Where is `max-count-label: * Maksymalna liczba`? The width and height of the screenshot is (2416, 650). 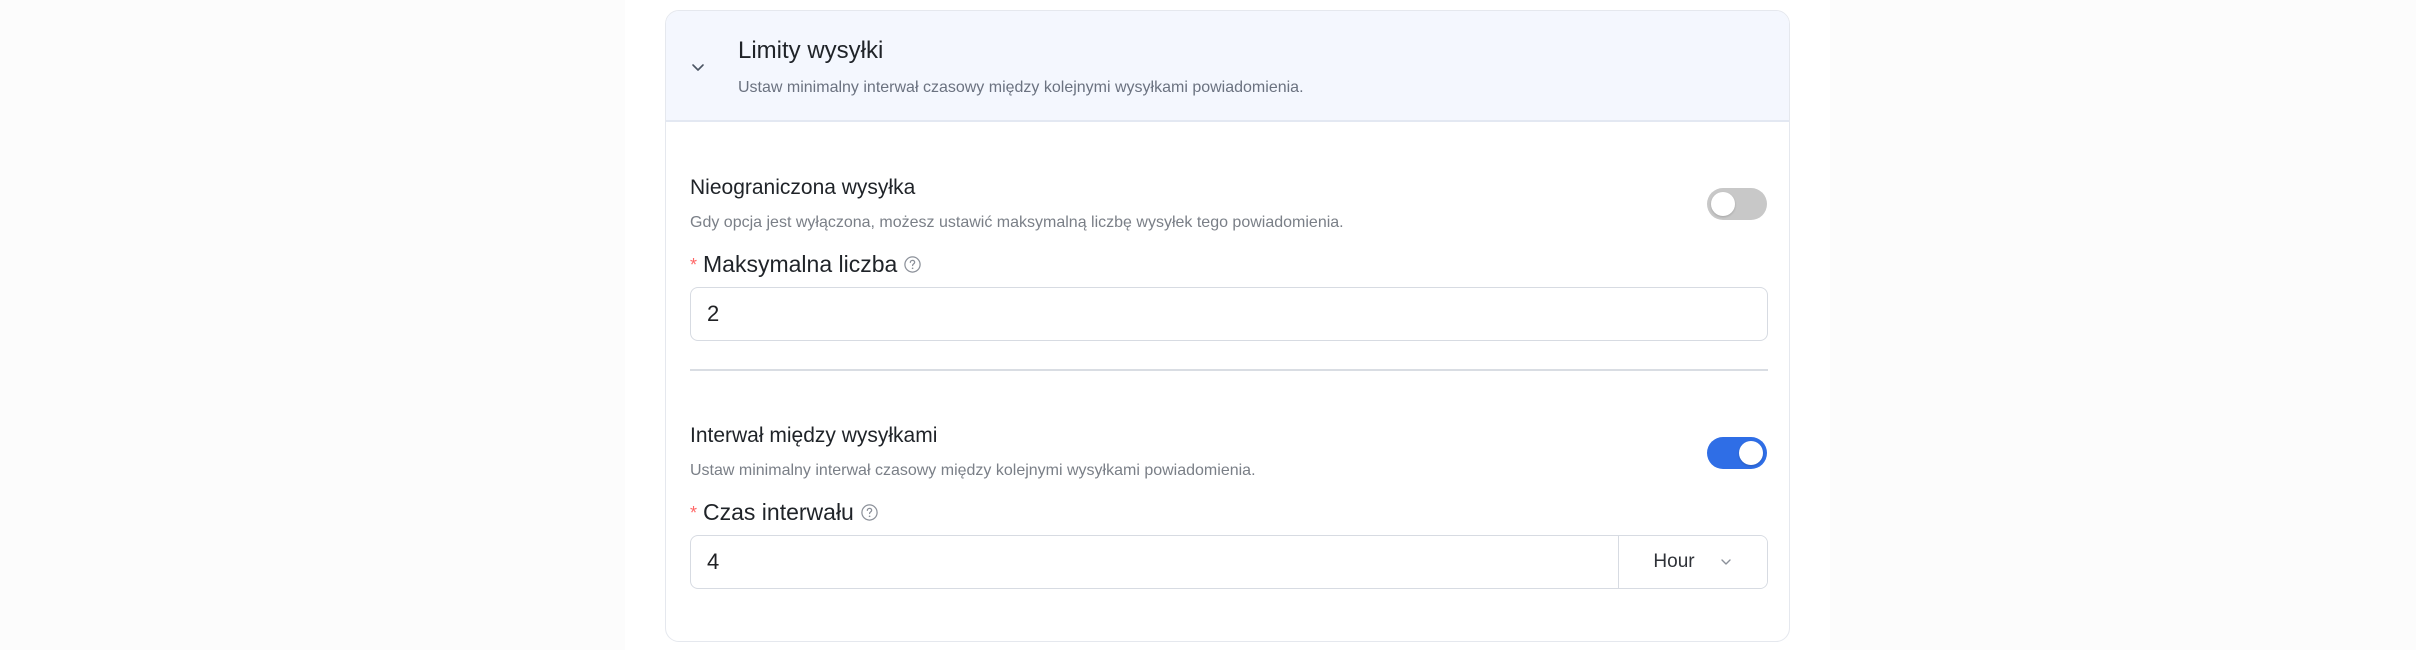 max-count-label: * Maksymalna liczba is located at coordinates (806, 264).